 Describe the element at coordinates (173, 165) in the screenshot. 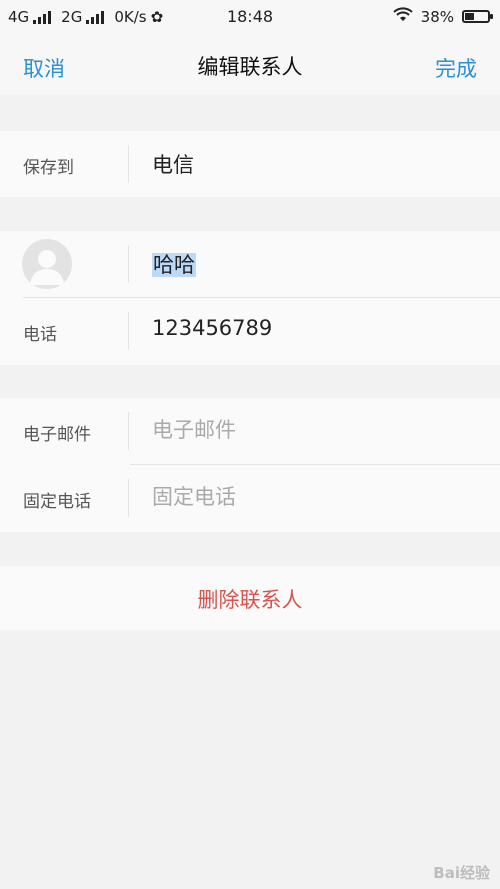

I see `save-to-value: 电信` at that location.